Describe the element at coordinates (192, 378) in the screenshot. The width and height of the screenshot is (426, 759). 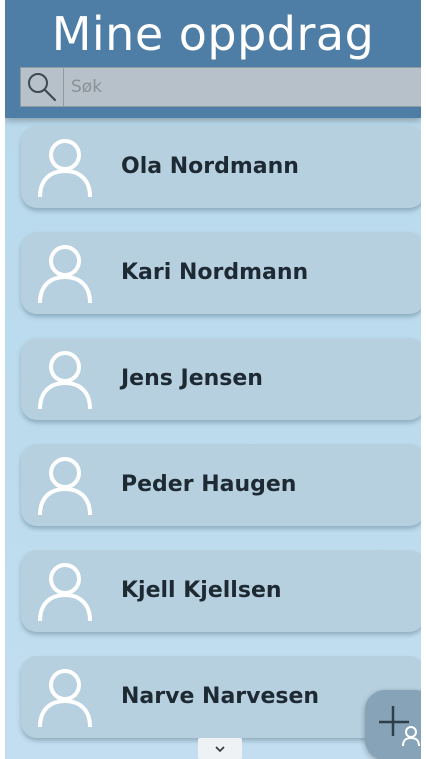
I see `contact-name: Jens Jensen` at that location.